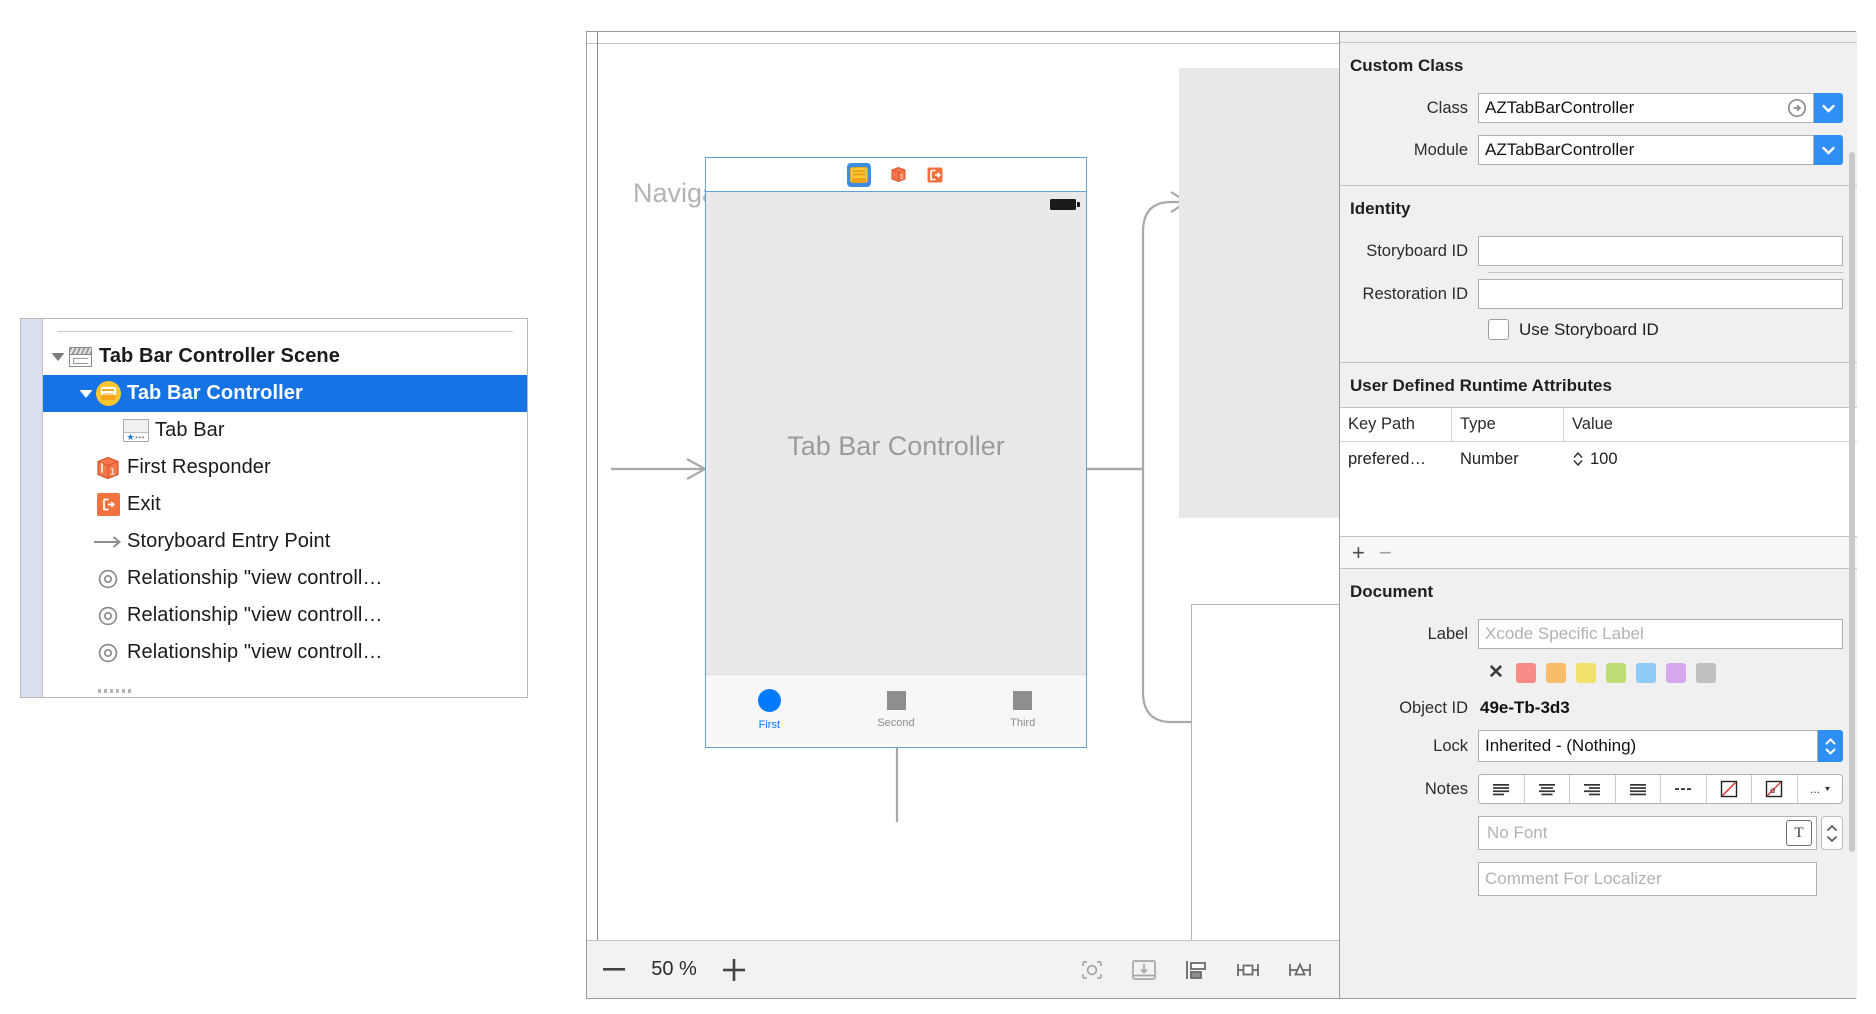  What do you see at coordinates (1830, 746) in the screenshot?
I see `lock-stepper` at bounding box center [1830, 746].